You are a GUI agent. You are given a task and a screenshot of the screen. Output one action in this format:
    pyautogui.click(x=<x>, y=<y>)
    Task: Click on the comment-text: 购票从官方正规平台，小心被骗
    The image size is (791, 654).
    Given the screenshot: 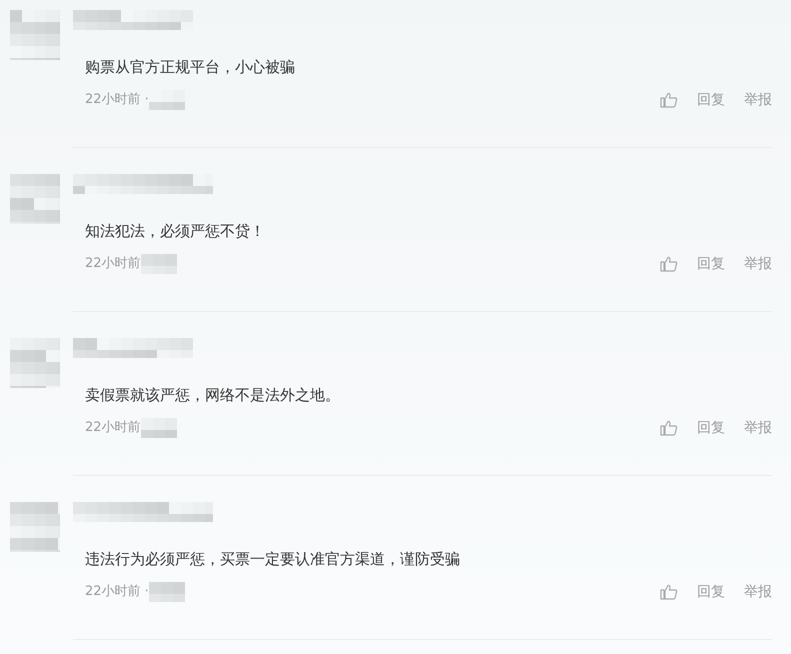 What is the action you would take?
    pyautogui.click(x=190, y=67)
    